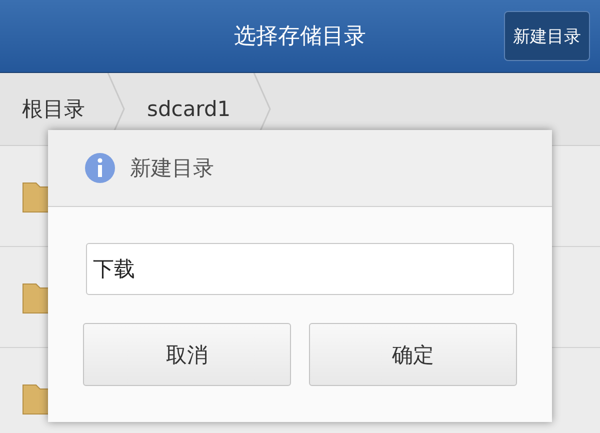 Image resolution: width=600 pixels, height=433 pixels. I want to click on folder-name-field: 下载, so click(300, 269).